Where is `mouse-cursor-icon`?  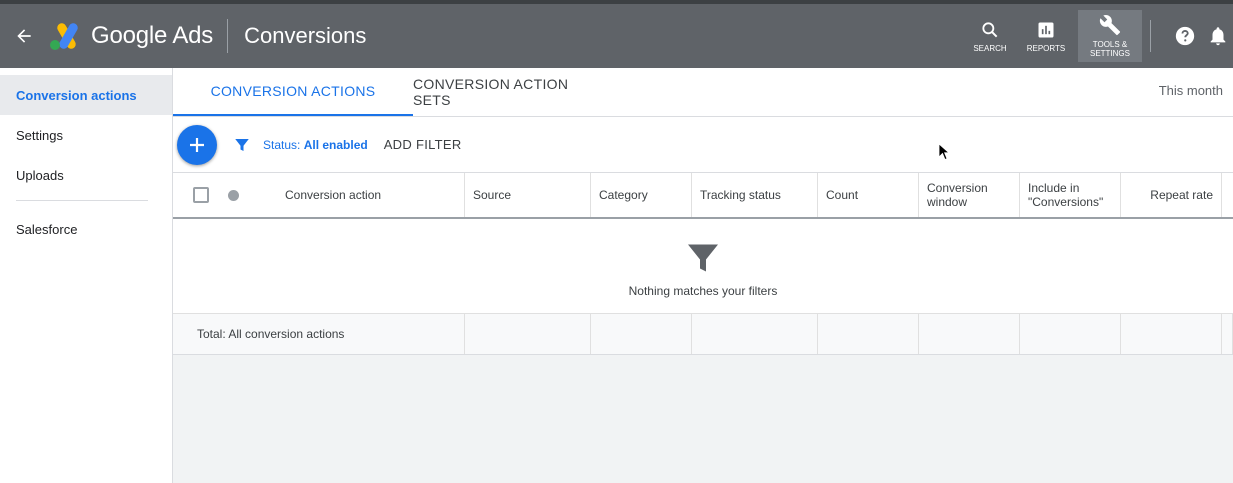
mouse-cursor-icon is located at coordinates (944, 154).